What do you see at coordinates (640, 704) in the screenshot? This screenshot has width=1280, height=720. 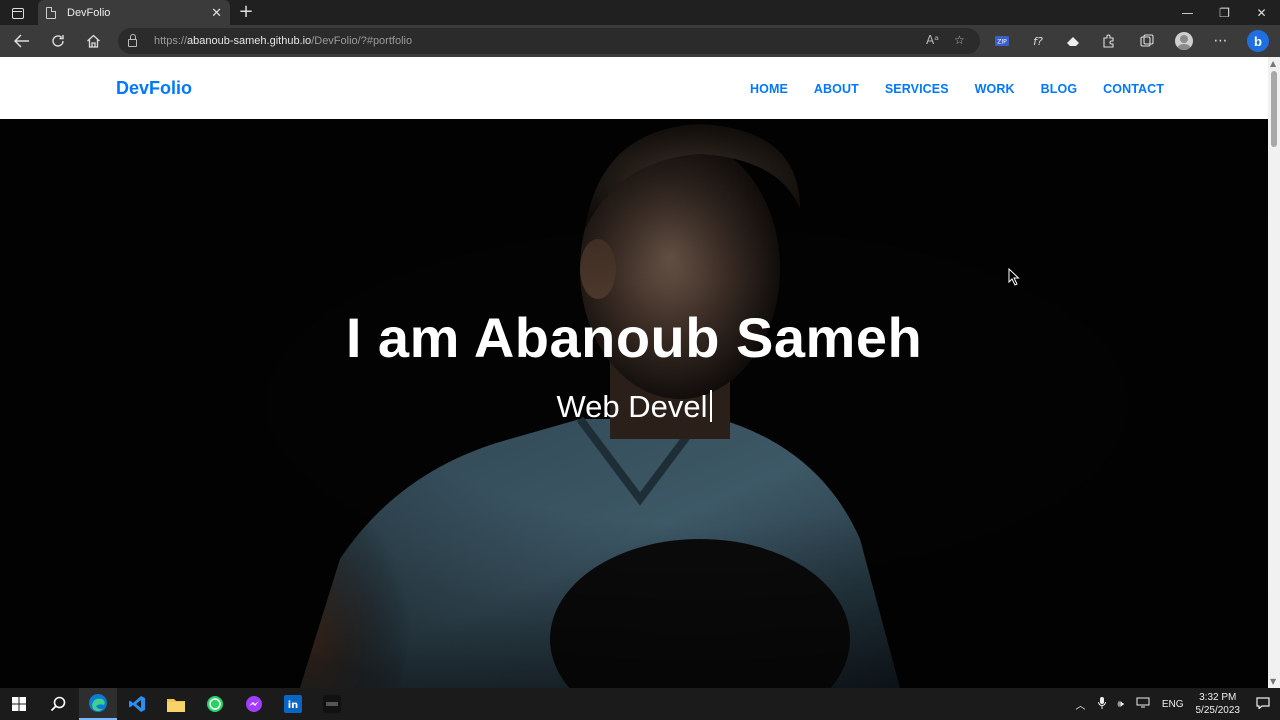 I see `windows-taskbar: in ︿ 🕪 ENG 3:32 PM 5/25/2023` at bounding box center [640, 704].